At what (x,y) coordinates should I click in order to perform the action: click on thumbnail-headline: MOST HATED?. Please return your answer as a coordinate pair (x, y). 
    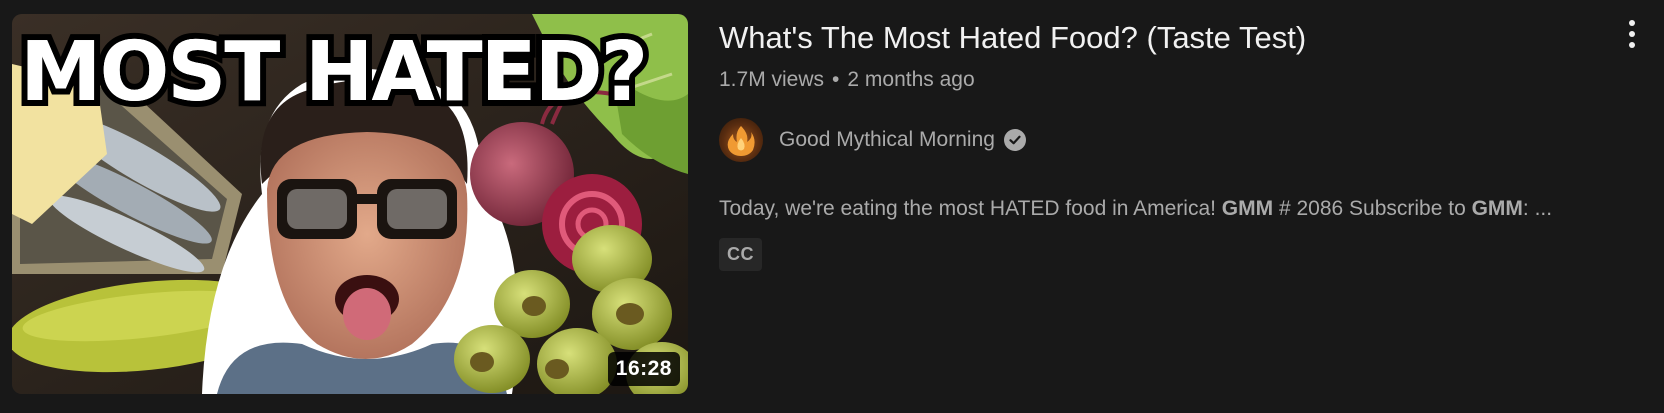
    Looking at the image, I should click on (334, 72).